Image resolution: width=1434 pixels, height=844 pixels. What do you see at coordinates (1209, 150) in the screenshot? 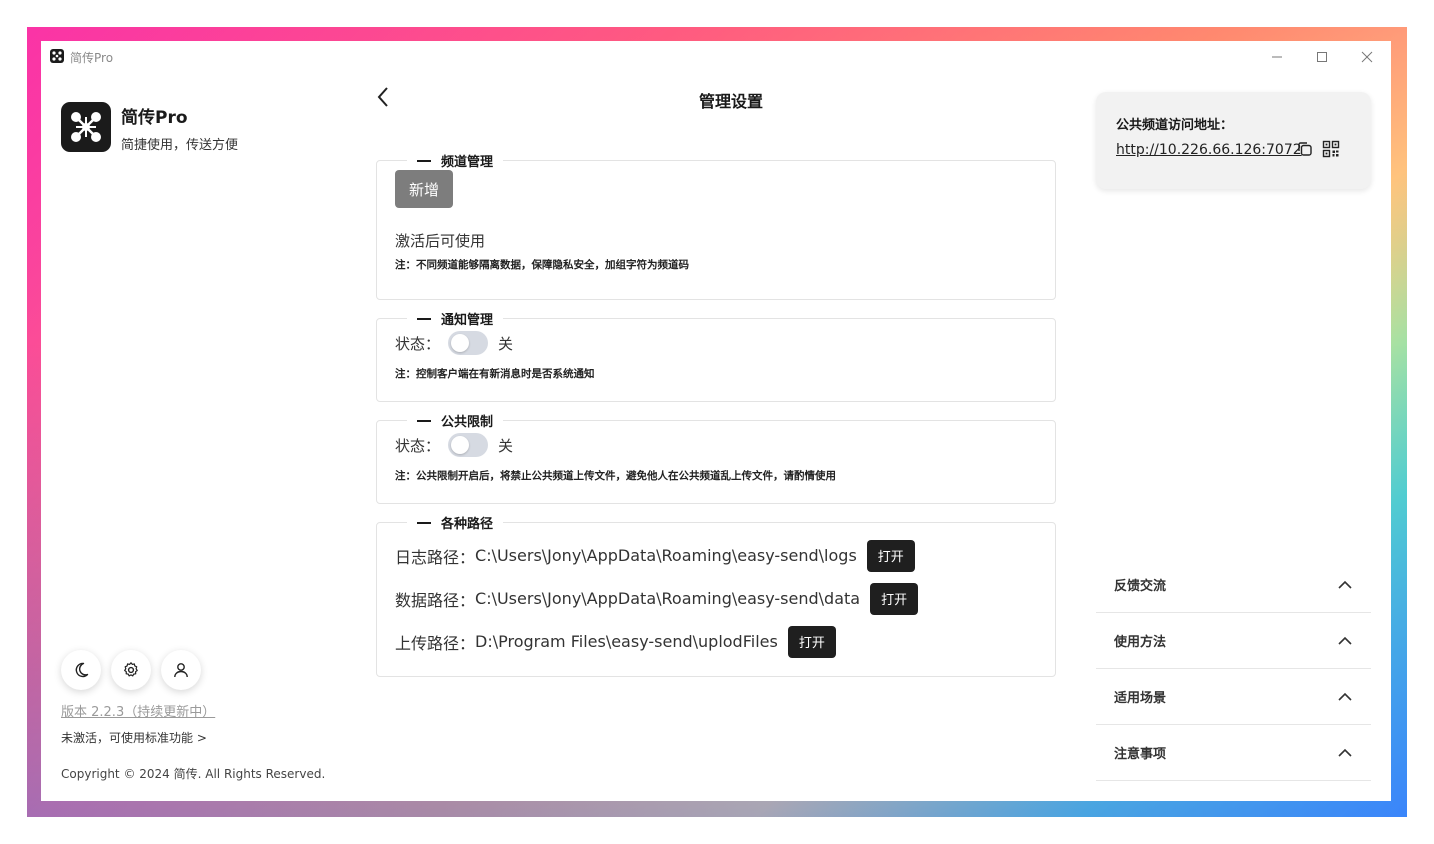
I see `public-address-link: http://10.226.66.126:7072` at bounding box center [1209, 150].